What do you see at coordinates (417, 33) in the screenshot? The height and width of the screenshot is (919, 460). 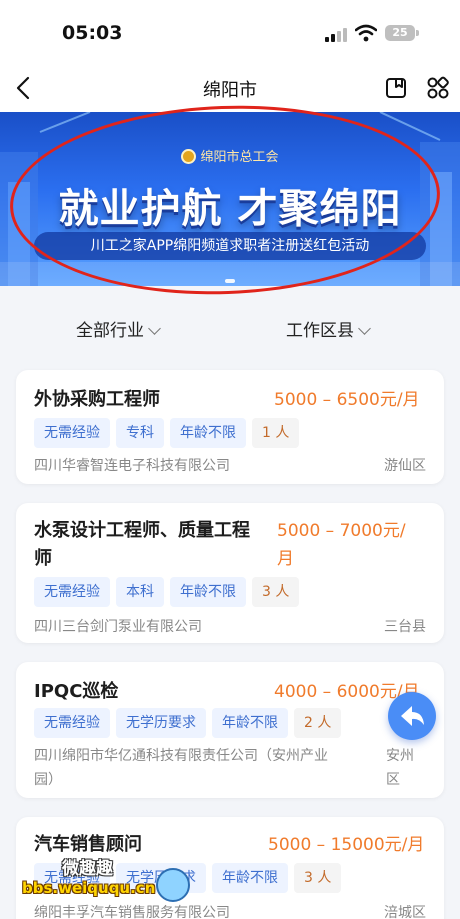 I see `battery-cap` at bounding box center [417, 33].